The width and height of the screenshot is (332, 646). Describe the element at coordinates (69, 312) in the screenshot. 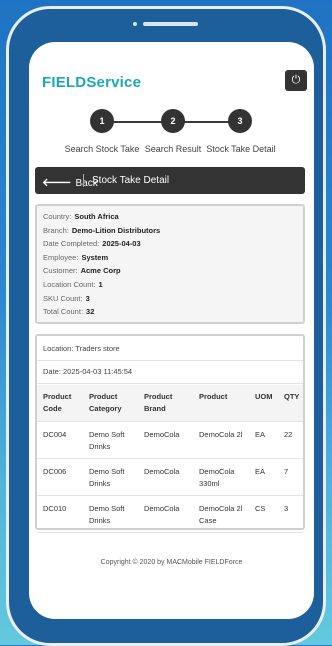

I see `summary-total-count: Total Count: 32` at that location.